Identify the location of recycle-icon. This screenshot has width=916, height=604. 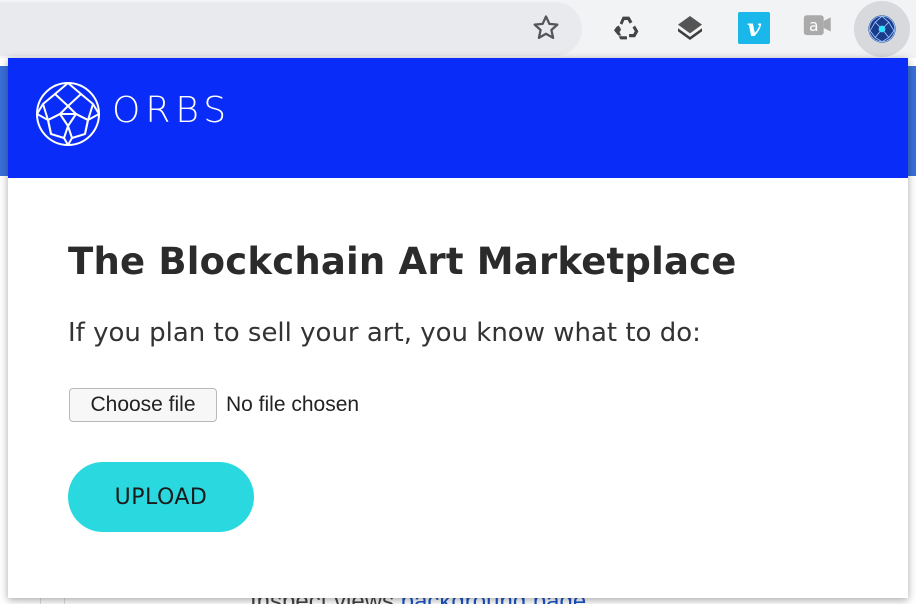
(626, 28).